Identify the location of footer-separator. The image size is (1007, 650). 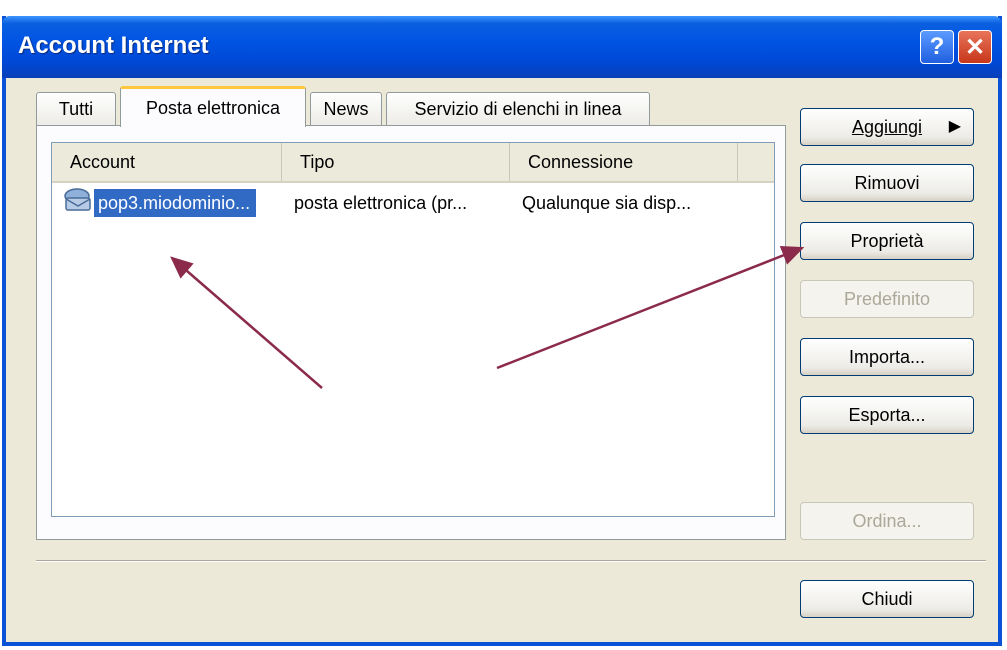
(511, 561).